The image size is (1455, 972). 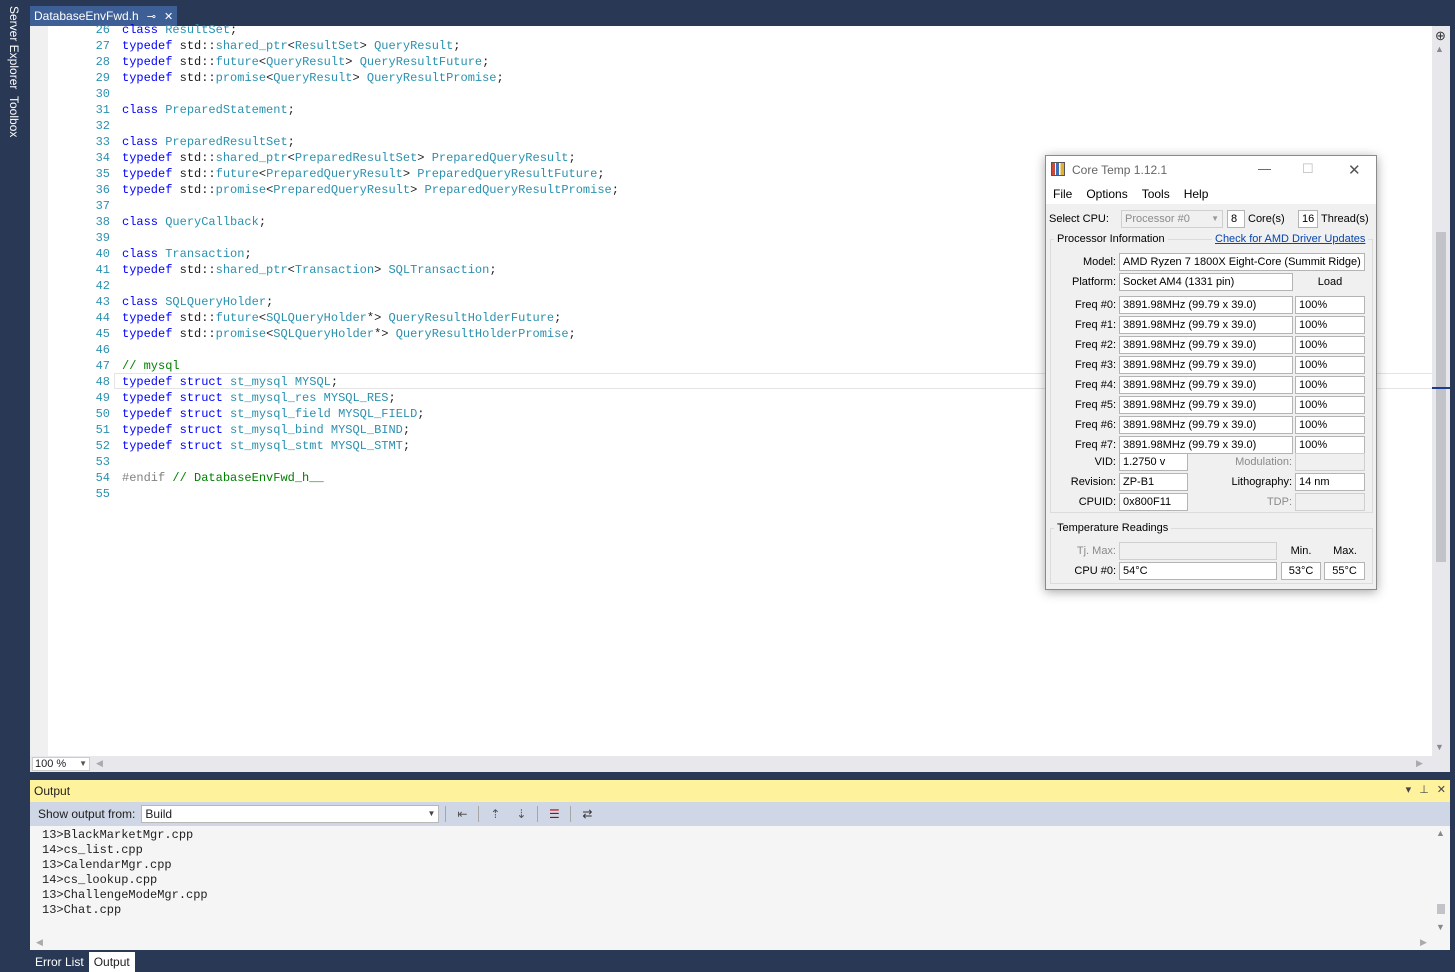 I want to click on line-number: 45, so click(x=102, y=334).